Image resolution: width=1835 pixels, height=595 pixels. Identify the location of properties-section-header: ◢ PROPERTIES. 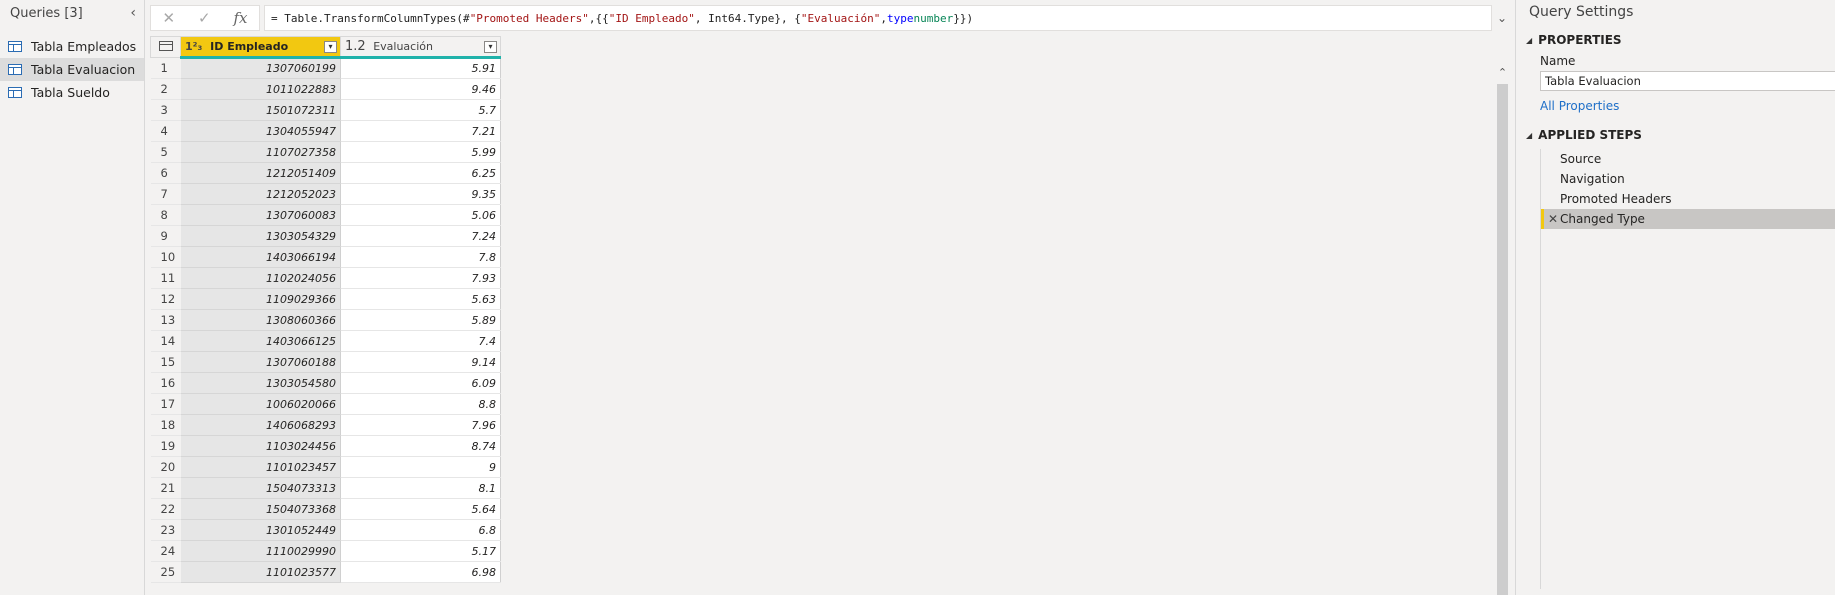
(1675, 40).